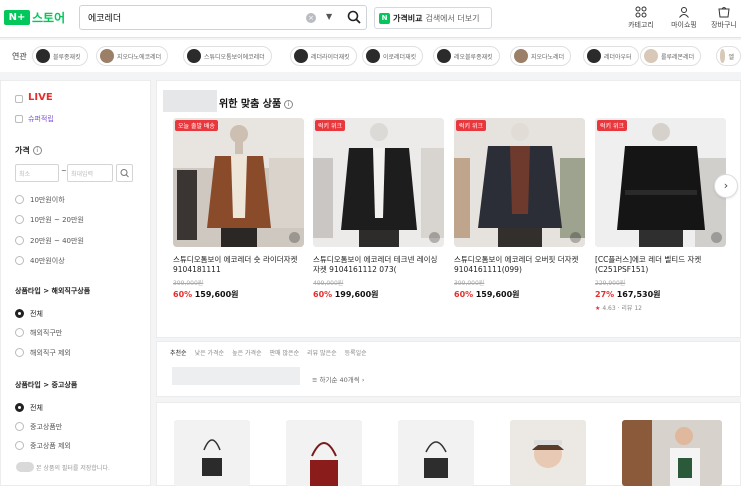  Describe the element at coordinates (25, 467) in the screenshot. I see `save-filter-toggle` at that location.